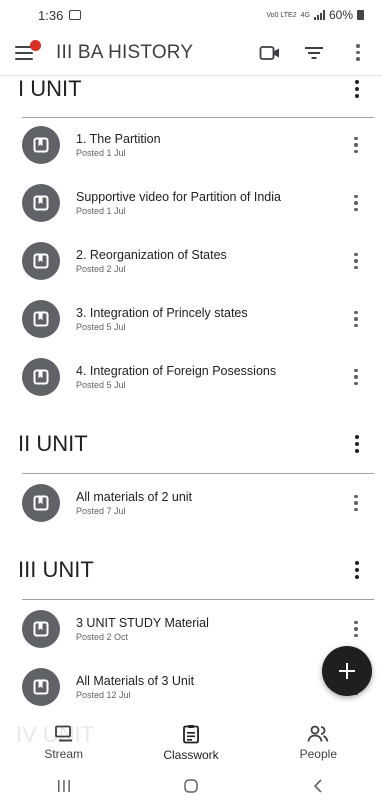 The height and width of the screenshot is (803, 382). I want to click on gallery-notification-icon, so click(75, 15).